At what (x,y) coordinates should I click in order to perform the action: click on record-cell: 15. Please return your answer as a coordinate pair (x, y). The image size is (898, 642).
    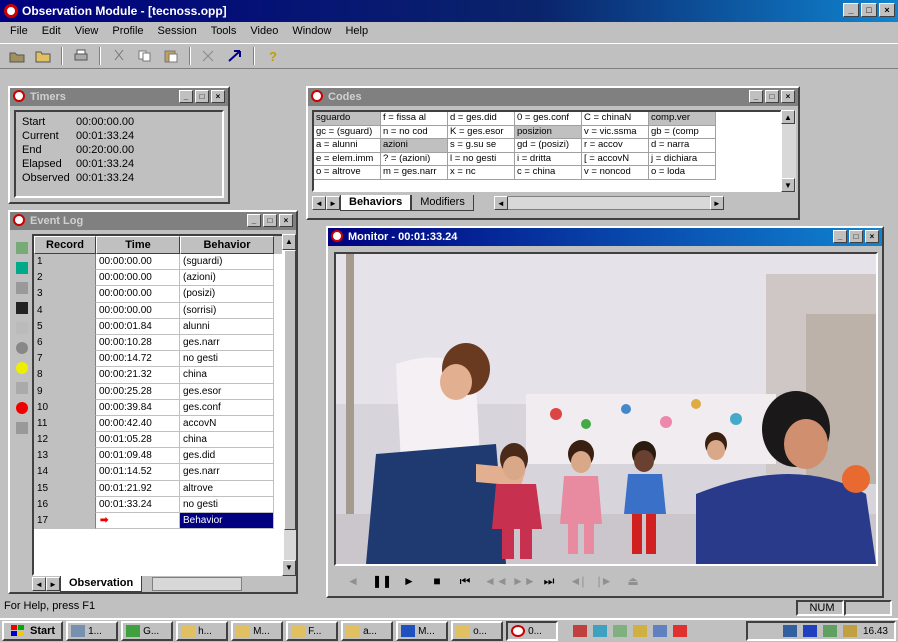
    Looking at the image, I should click on (65, 488).